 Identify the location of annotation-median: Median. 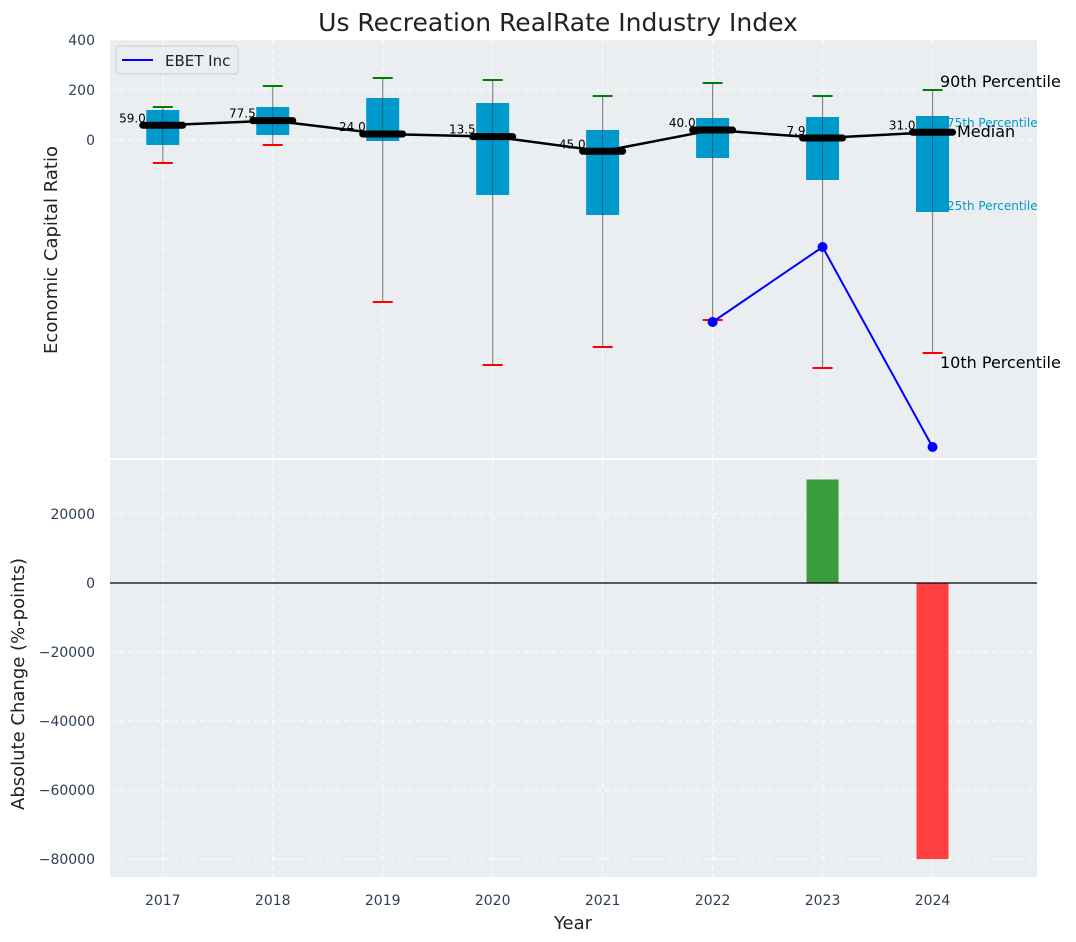
(986, 131).